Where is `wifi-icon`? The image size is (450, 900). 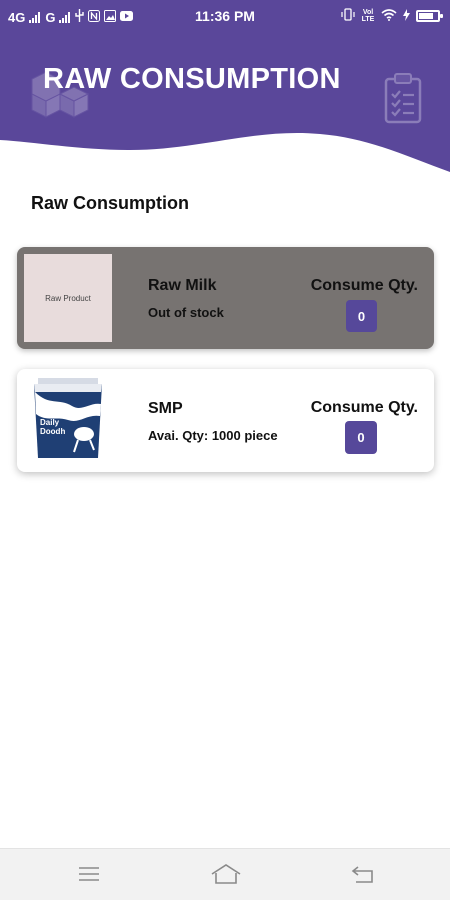 wifi-icon is located at coordinates (389, 16).